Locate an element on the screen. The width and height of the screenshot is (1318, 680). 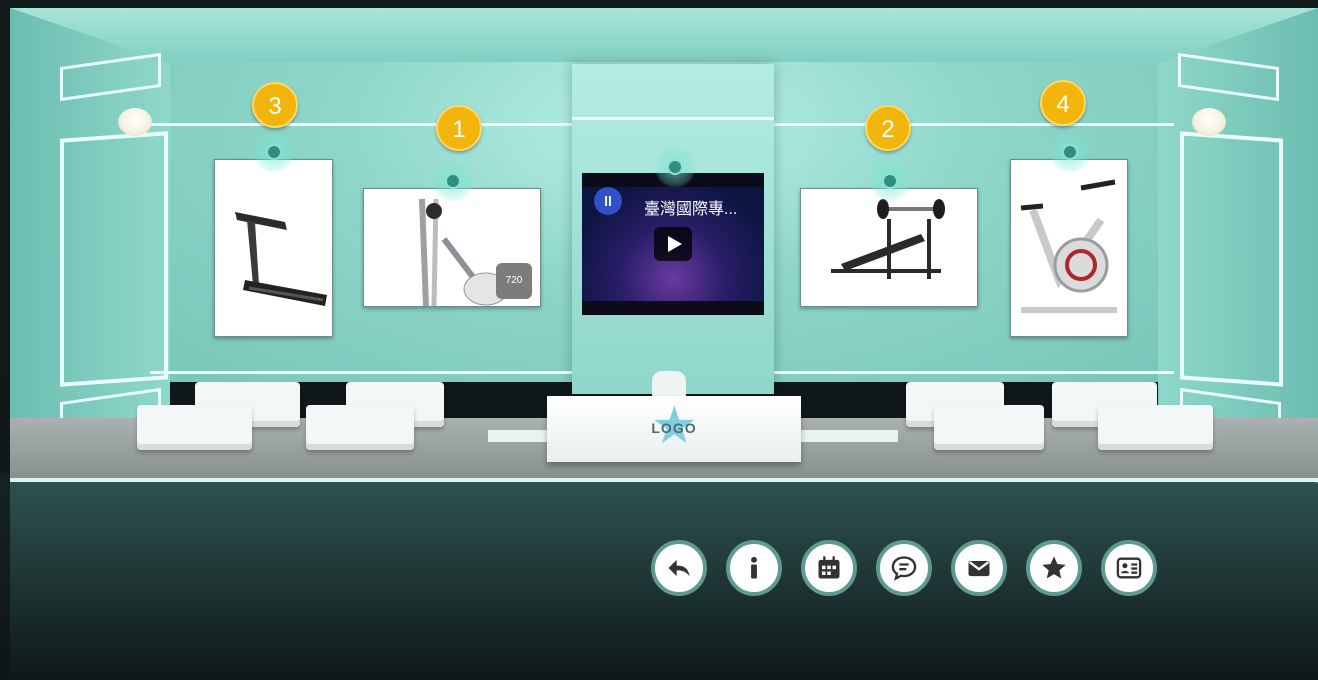
view-360-icon: 720 is located at coordinates (514, 281).